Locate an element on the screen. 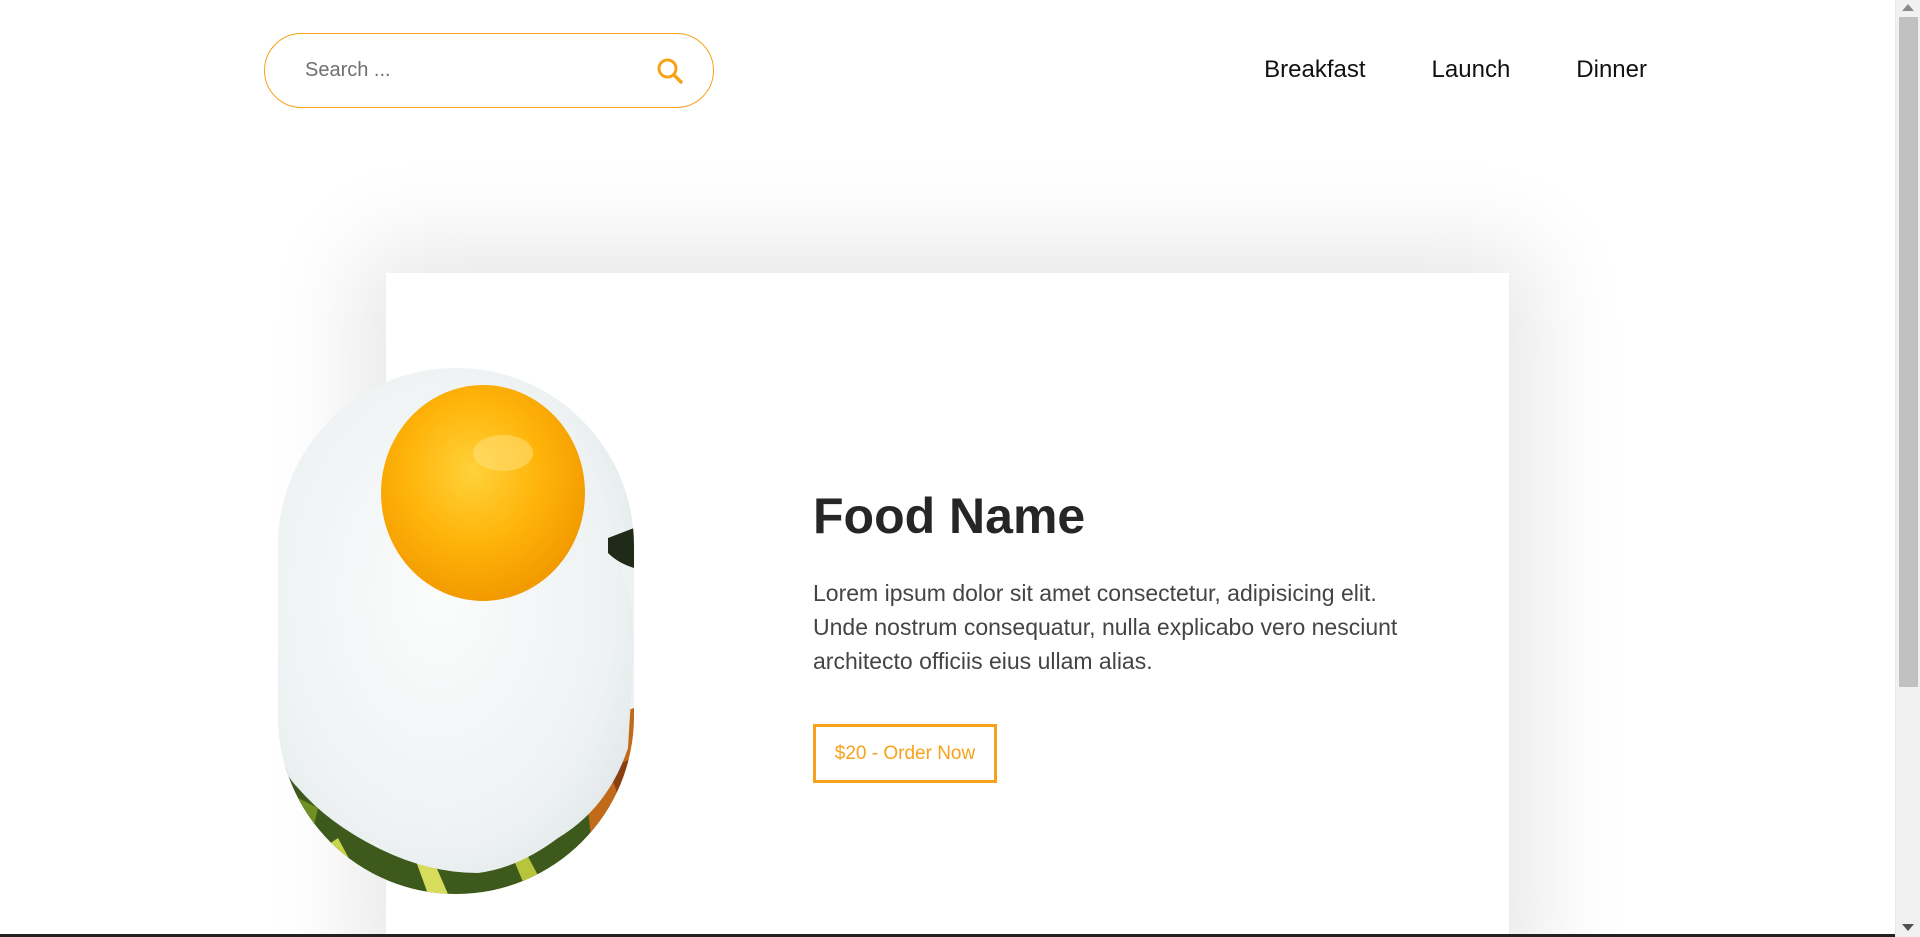 The width and height of the screenshot is (1920, 937). scroll-thumb is located at coordinates (1908, 352).